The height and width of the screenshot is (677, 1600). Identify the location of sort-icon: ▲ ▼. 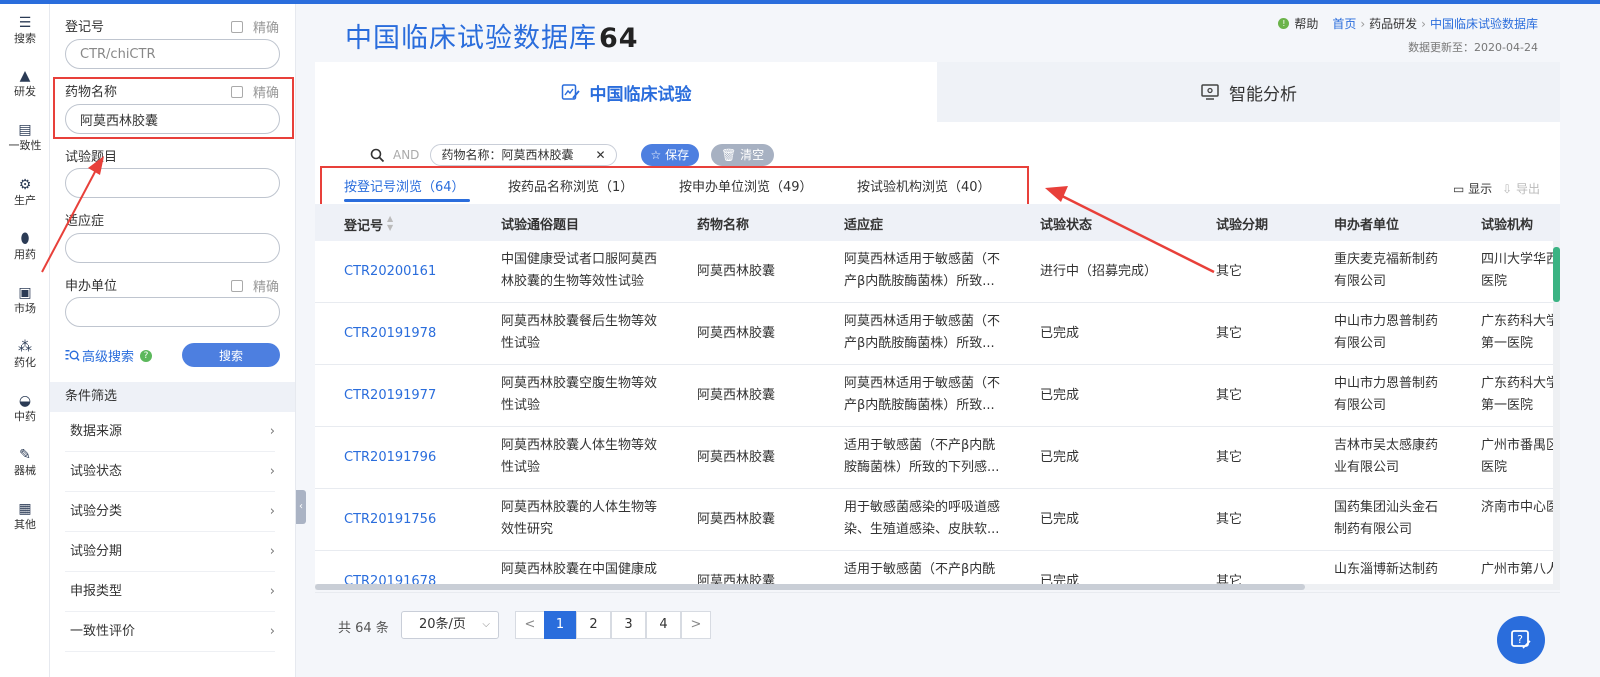
(390, 223).